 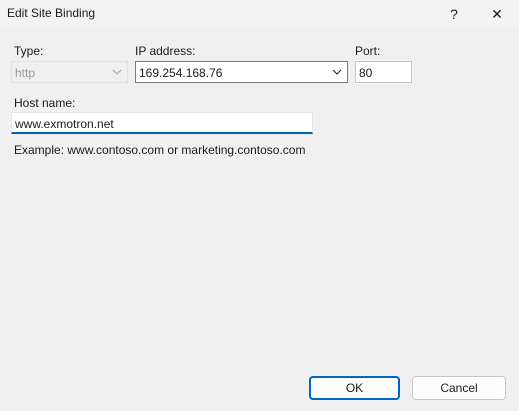 I want to click on type-label: Type:, so click(x=29, y=51).